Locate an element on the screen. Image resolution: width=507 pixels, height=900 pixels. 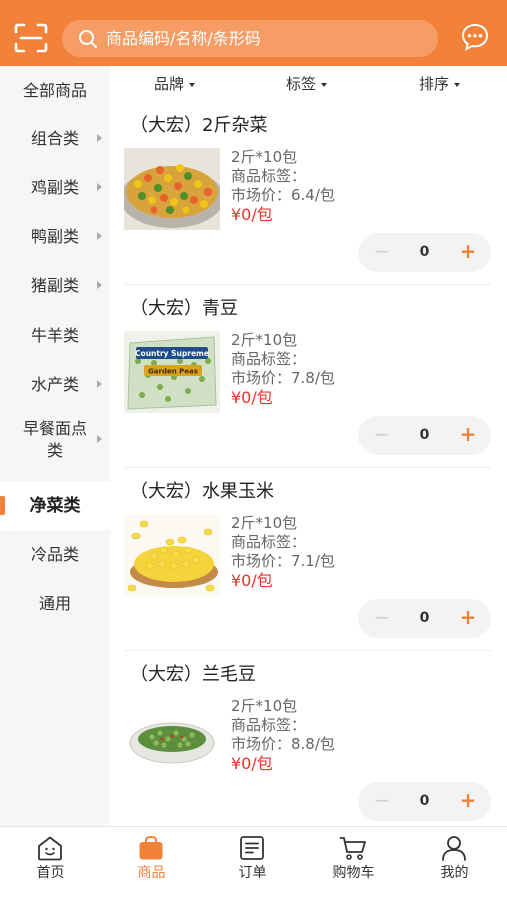
tab-products: 商品 is located at coordinates (151, 863).